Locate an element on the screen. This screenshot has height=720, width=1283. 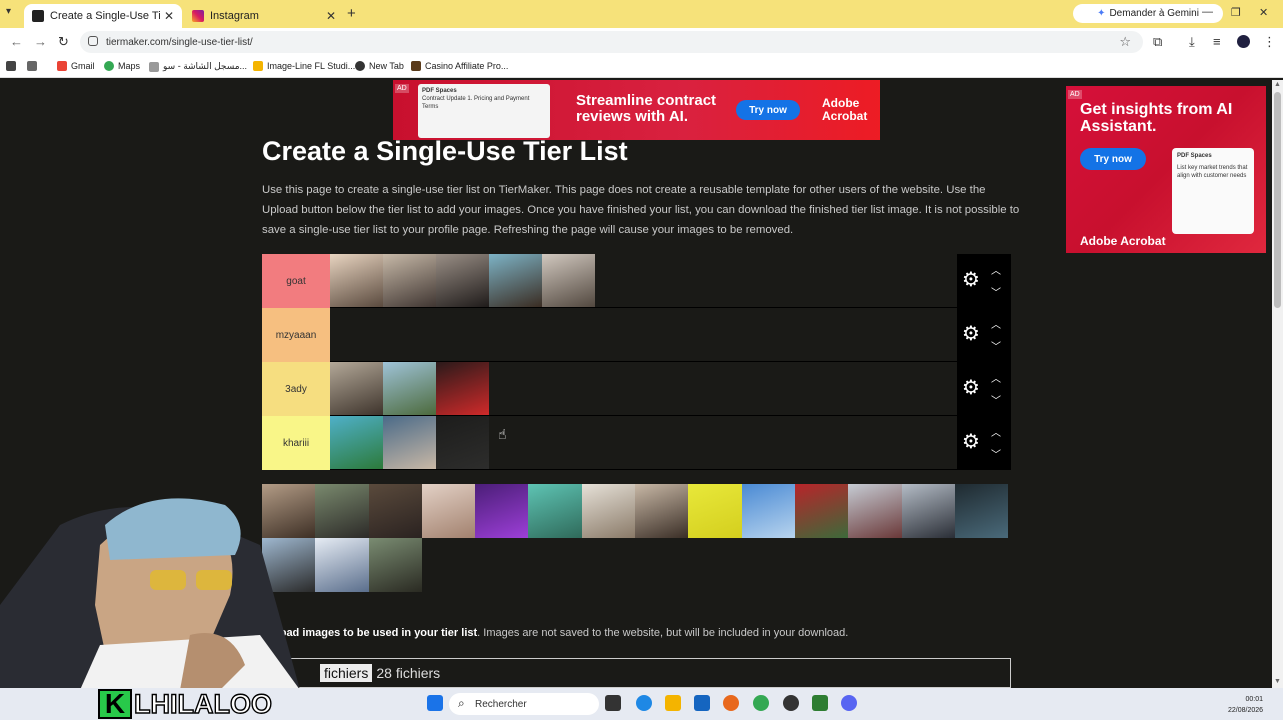
edge-icon is located at coordinates (644, 703).